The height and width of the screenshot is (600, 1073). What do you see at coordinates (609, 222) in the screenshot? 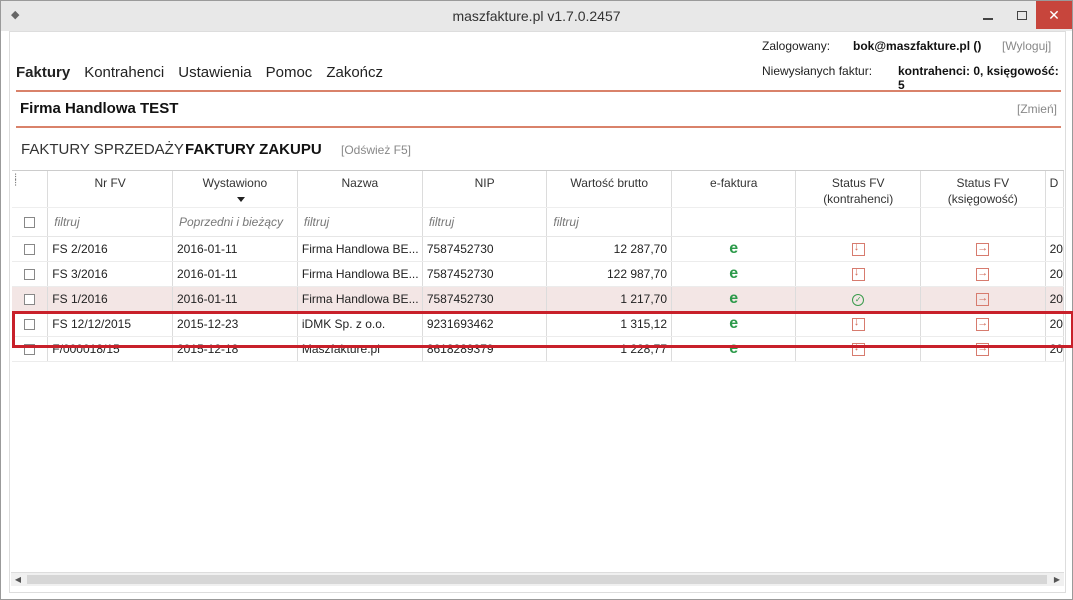
I see `filter-value: filtruj` at bounding box center [609, 222].